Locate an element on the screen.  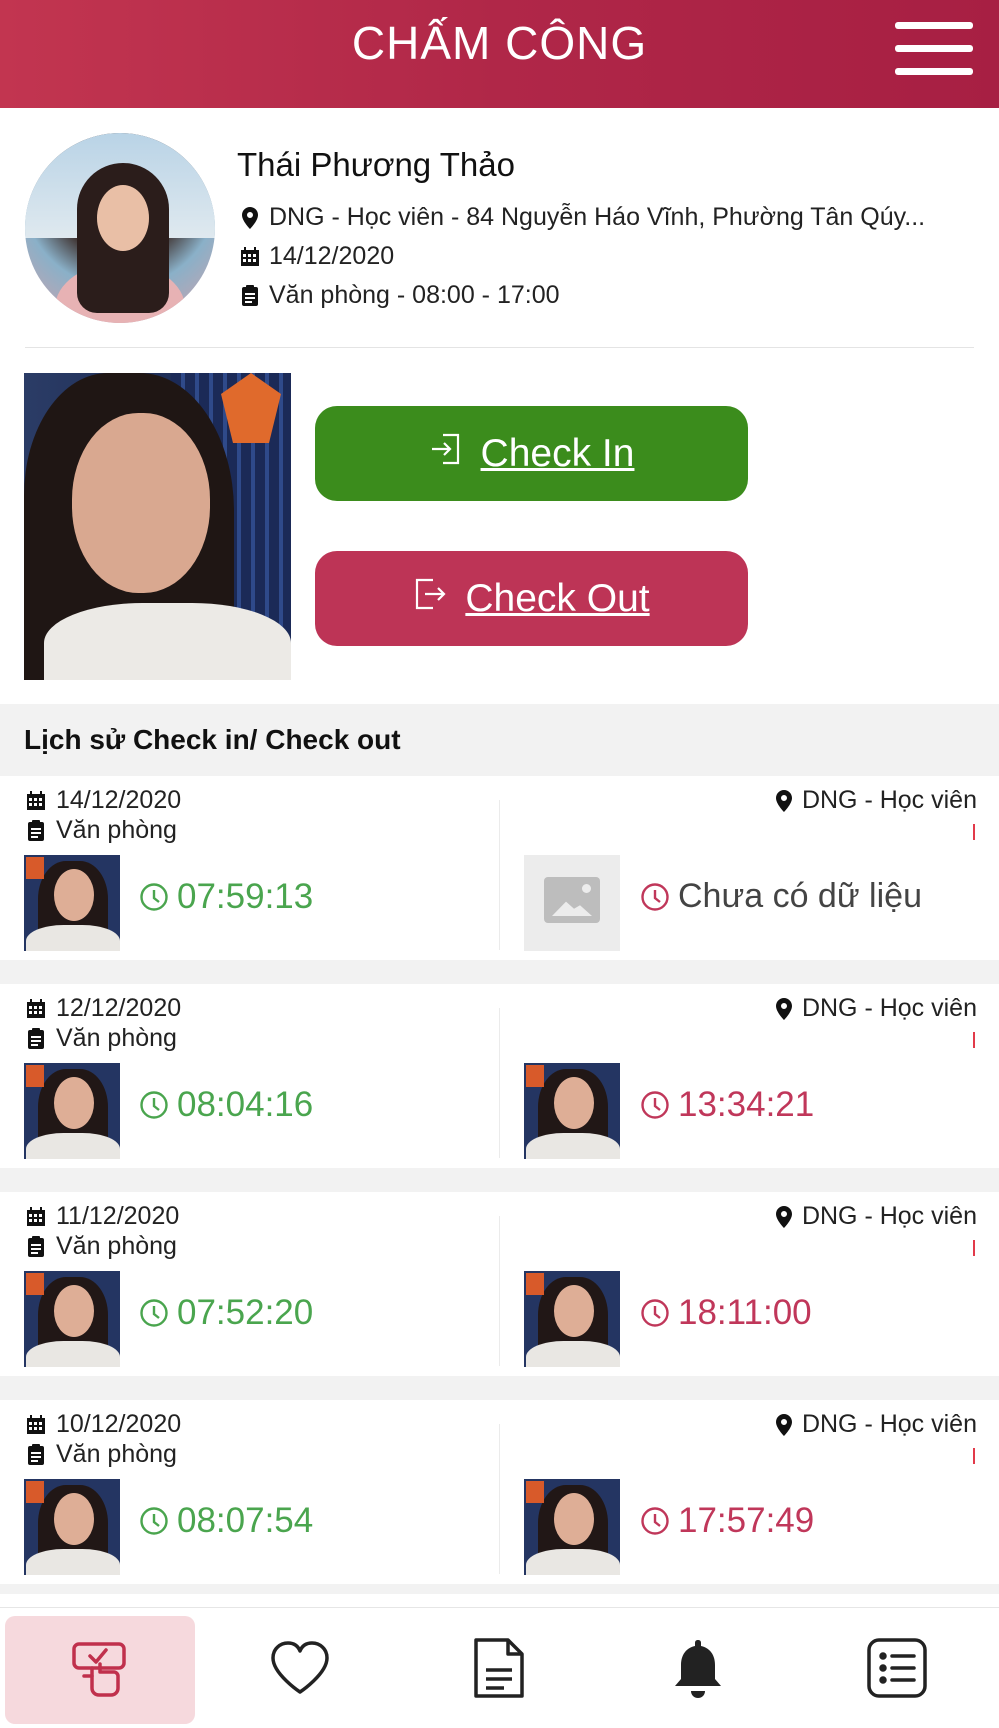
history-header: Lịch sử Check in/ Check out is located at coordinates (499, 740).